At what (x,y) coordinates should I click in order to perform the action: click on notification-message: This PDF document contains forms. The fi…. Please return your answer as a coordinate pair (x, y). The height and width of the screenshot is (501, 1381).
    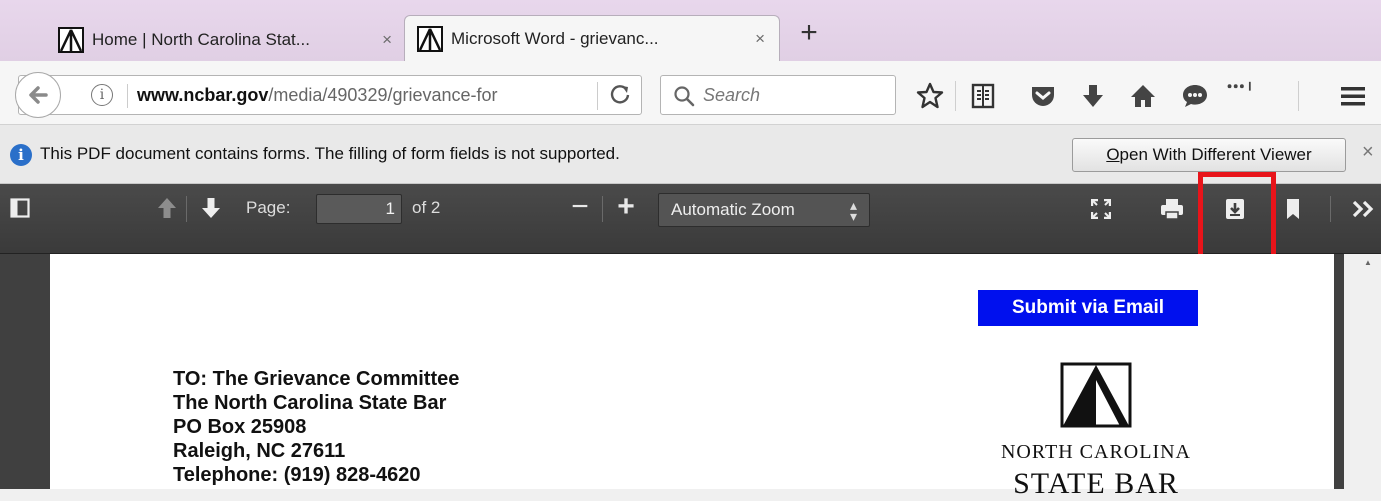
    Looking at the image, I should click on (330, 153).